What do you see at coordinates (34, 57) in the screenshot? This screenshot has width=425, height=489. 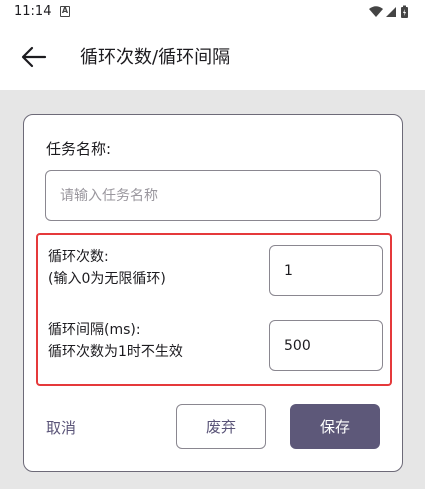 I see `arrow-left-icon` at bounding box center [34, 57].